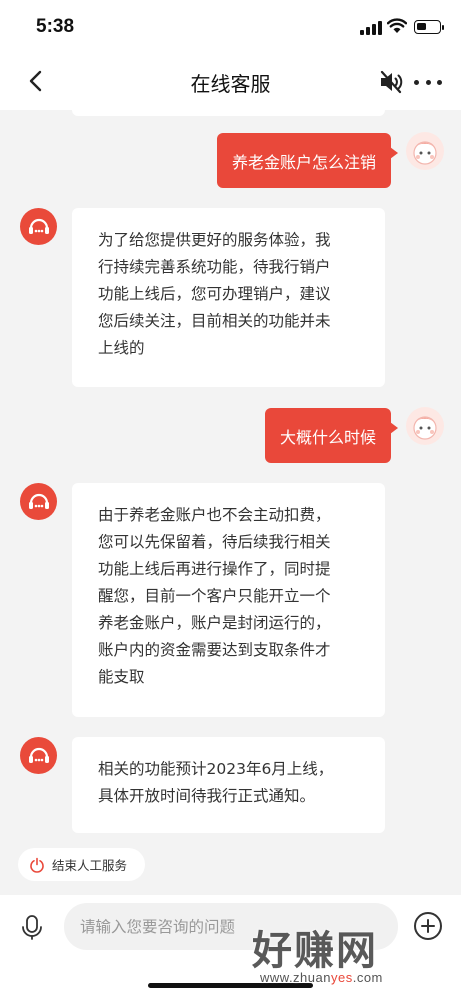  I want to click on message-line: 由于养老金账户也不会主动扣费，, so click(214, 515).